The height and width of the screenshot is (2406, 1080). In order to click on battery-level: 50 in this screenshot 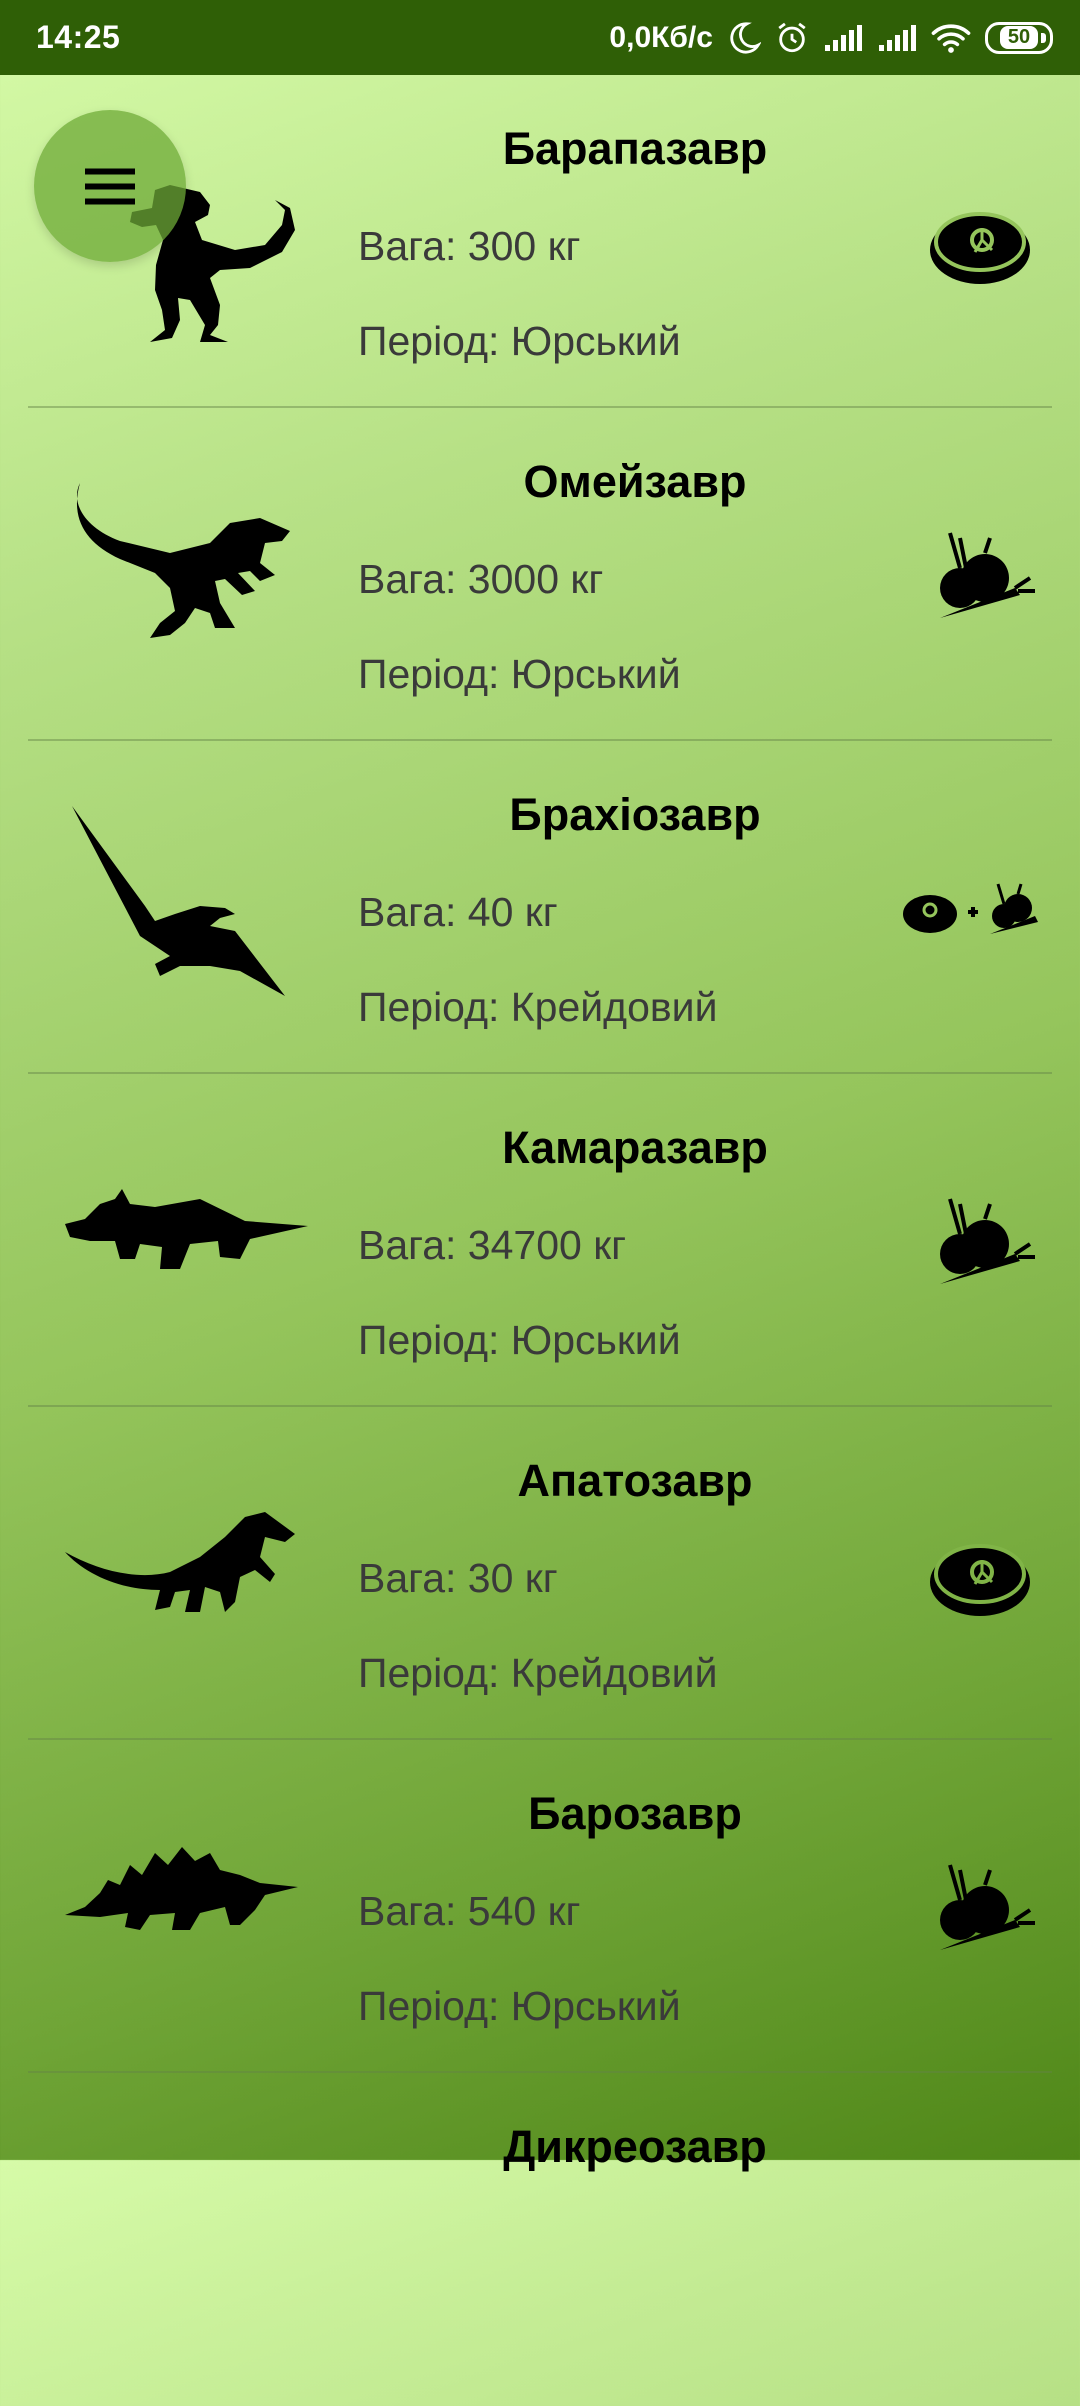, I will do `click(1019, 37)`.